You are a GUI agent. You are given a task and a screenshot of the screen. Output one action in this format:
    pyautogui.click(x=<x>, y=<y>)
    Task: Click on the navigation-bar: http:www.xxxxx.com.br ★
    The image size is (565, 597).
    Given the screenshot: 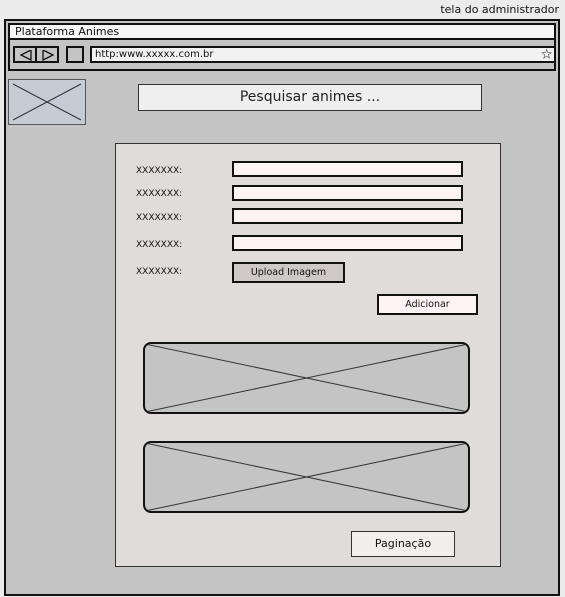 What is the action you would take?
    pyautogui.click(x=282, y=55)
    